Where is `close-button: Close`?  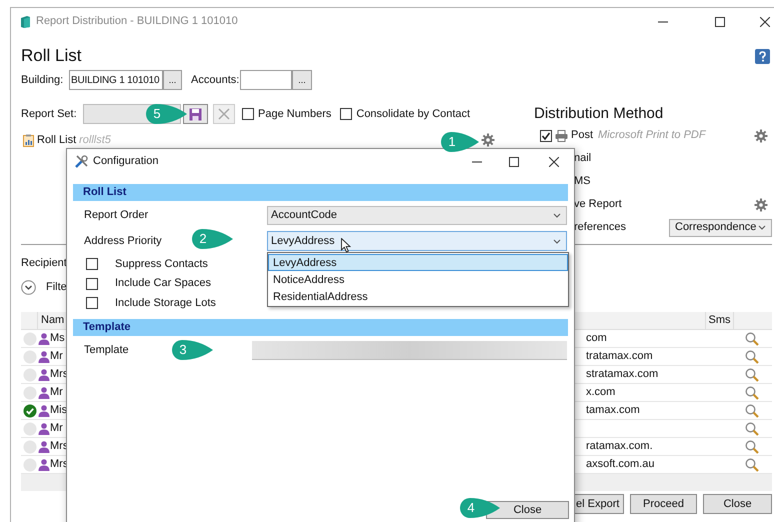 close-button: Close is located at coordinates (527, 510).